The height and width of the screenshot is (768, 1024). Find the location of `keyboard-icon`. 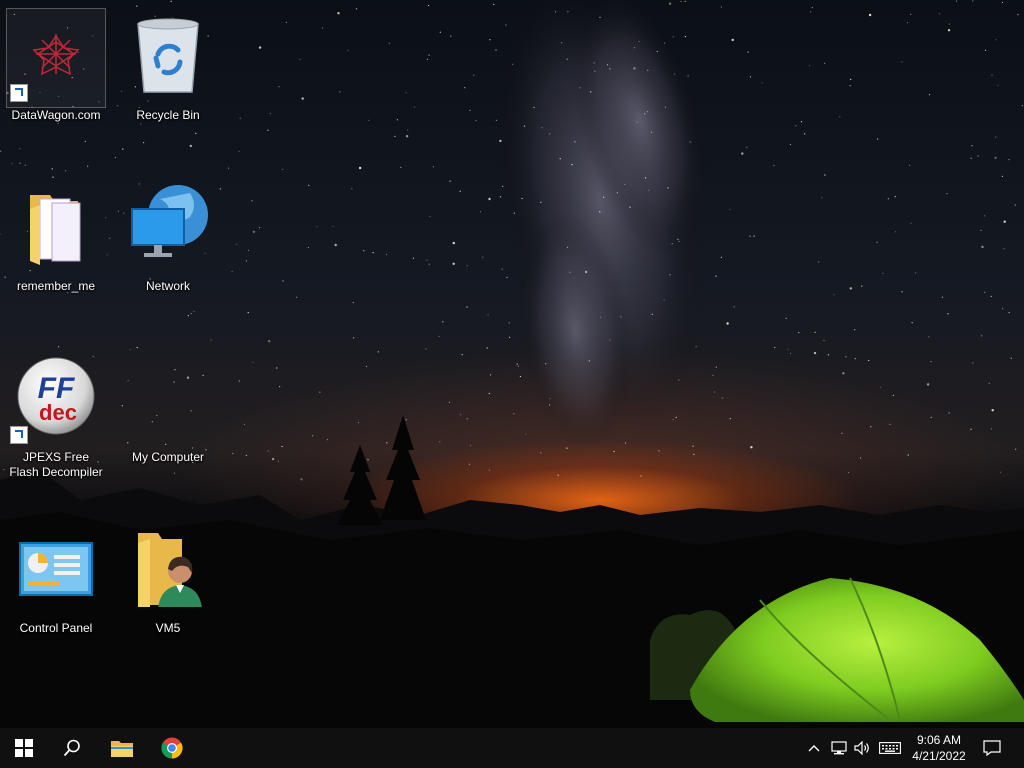

keyboard-icon is located at coordinates (890, 748).